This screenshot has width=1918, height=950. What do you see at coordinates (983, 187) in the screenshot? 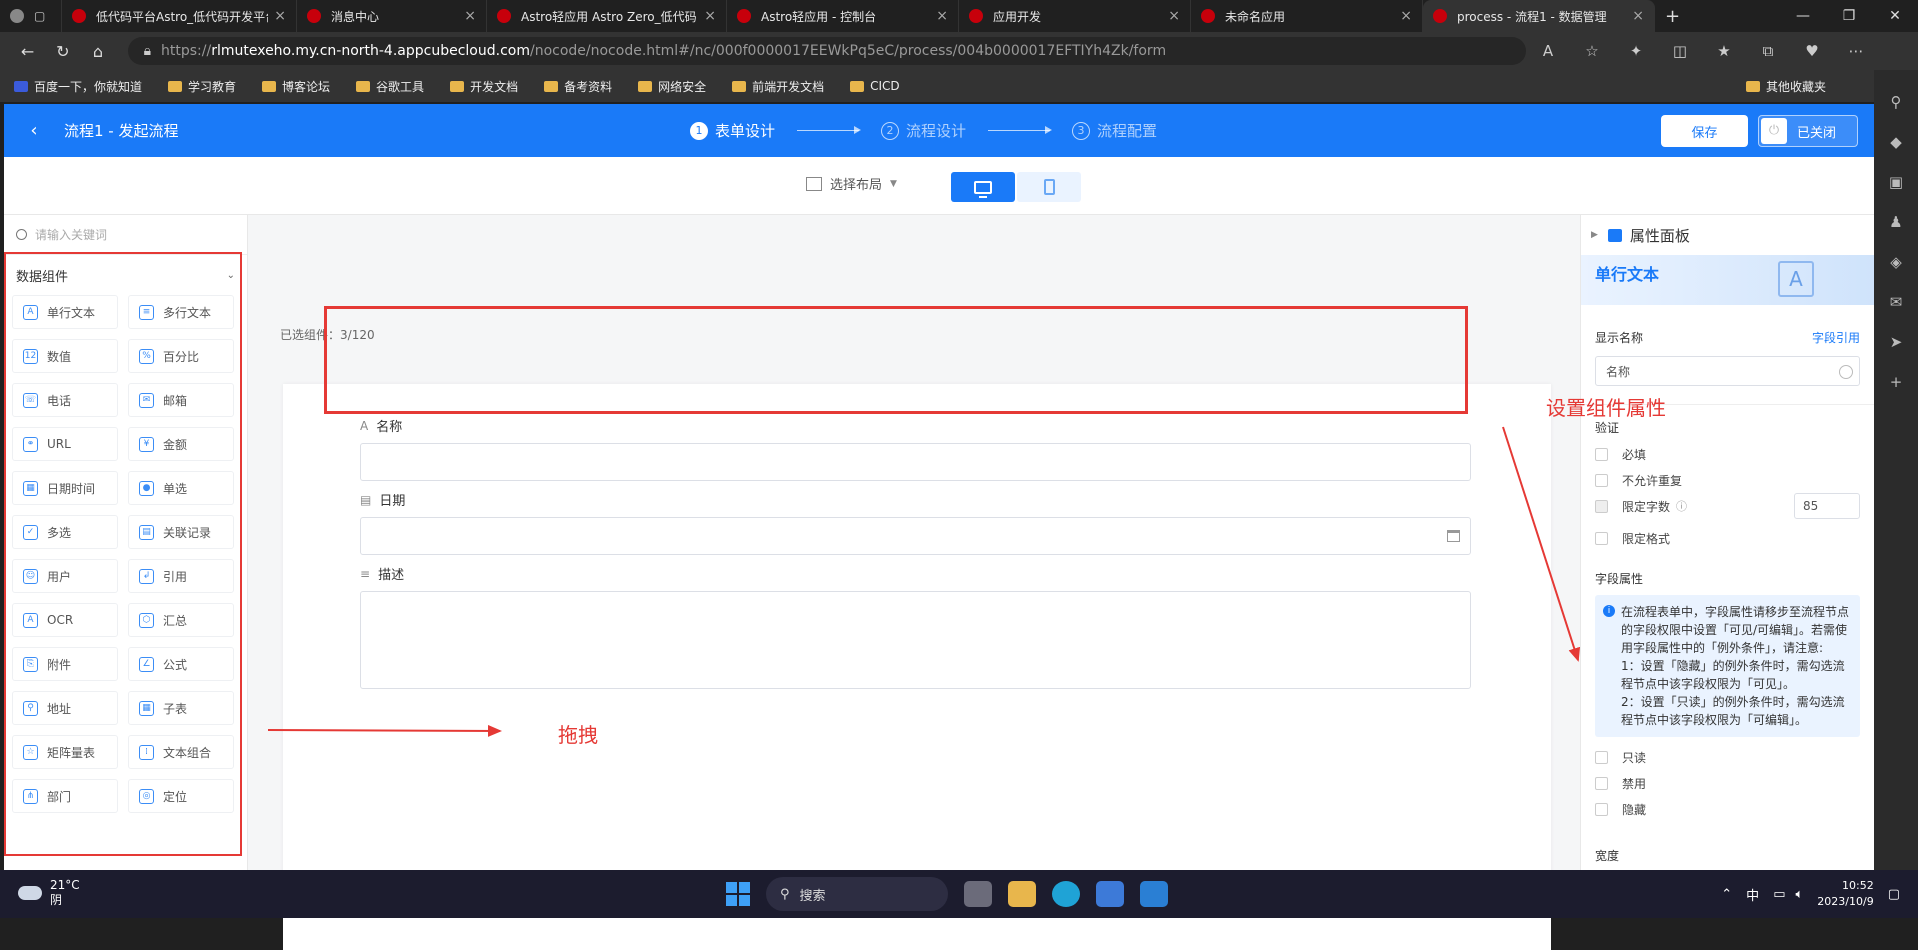
I see `desktop-view-button` at bounding box center [983, 187].